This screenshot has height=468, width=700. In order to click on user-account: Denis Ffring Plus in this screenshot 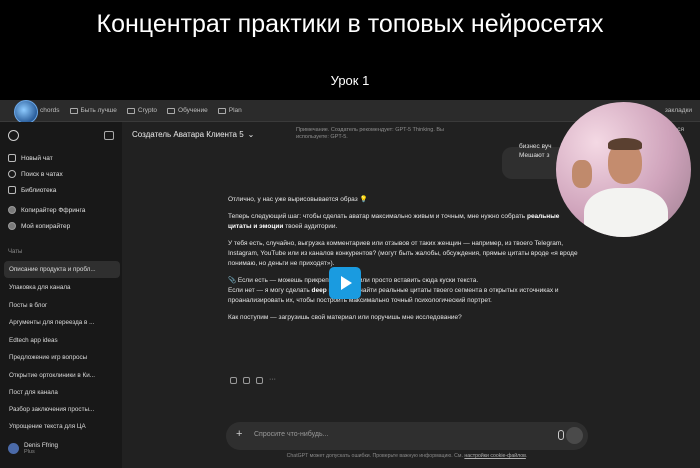, I will do `click(33, 448)`.